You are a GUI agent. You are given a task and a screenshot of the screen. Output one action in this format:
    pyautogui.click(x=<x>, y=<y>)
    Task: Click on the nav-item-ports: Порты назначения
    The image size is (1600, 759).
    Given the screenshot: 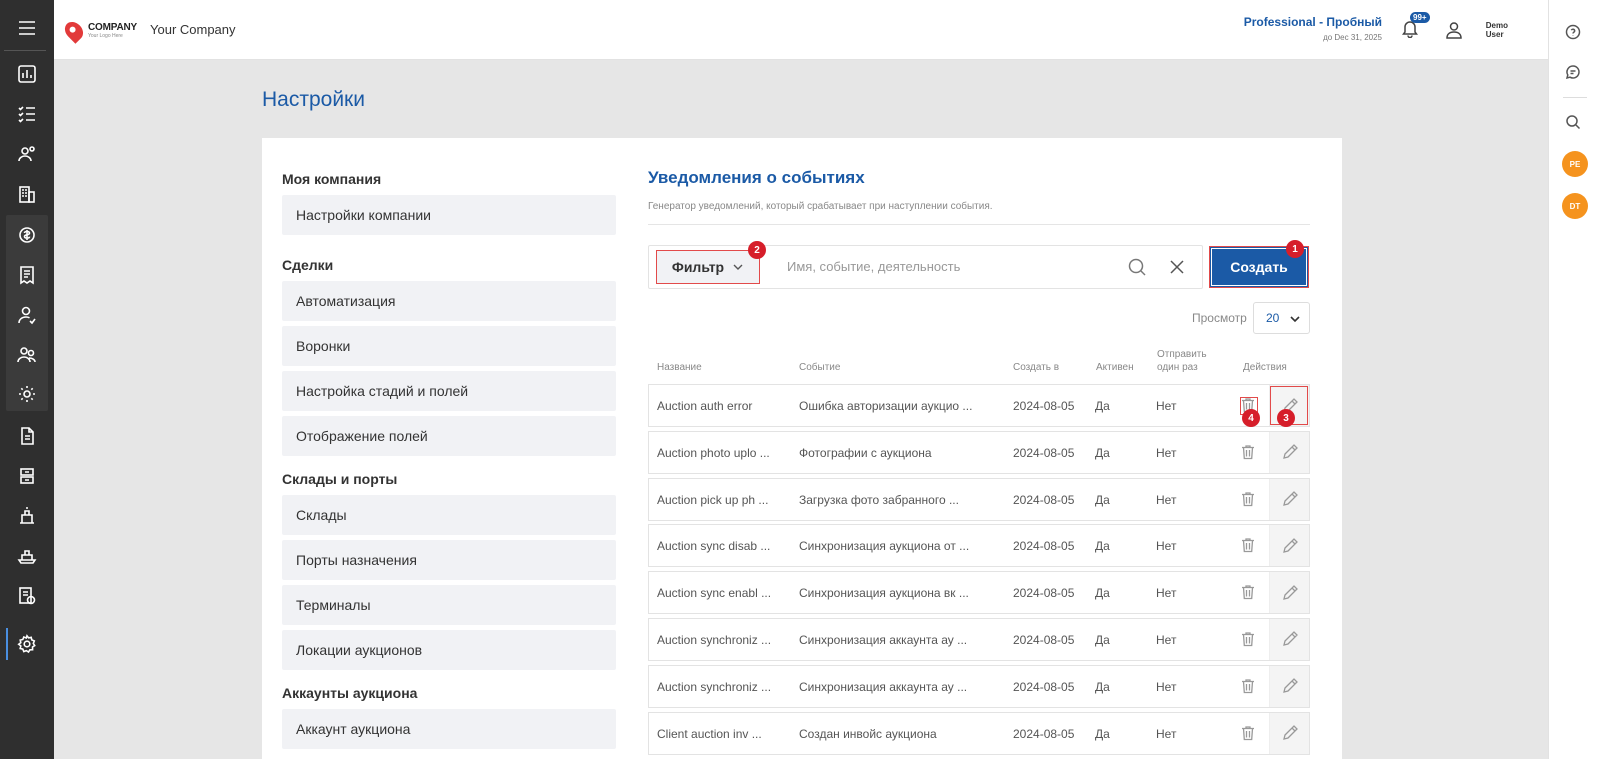 What is the action you would take?
    pyautogui.click(x=449, y=560)
    